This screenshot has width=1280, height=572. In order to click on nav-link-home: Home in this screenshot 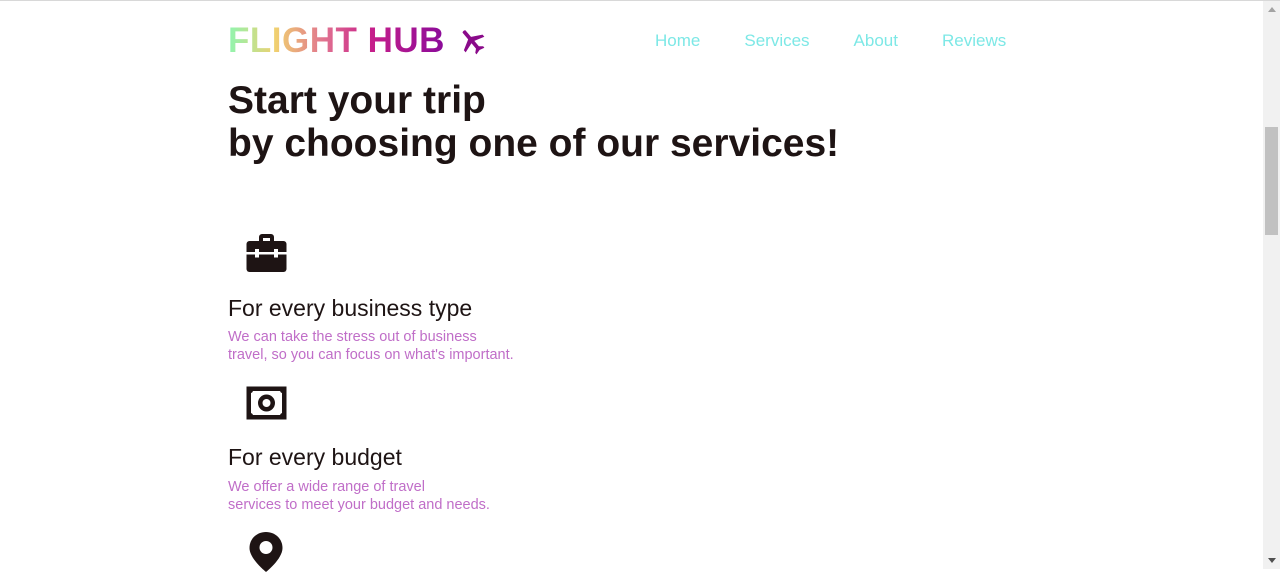, I will do `click(677, 41)`.